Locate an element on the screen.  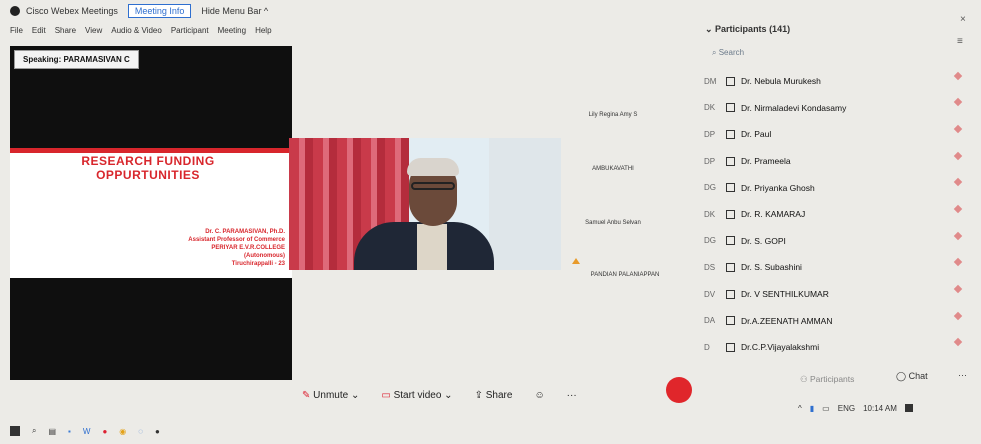
browser-icon: ◌ is located at coordinates (140, 431).